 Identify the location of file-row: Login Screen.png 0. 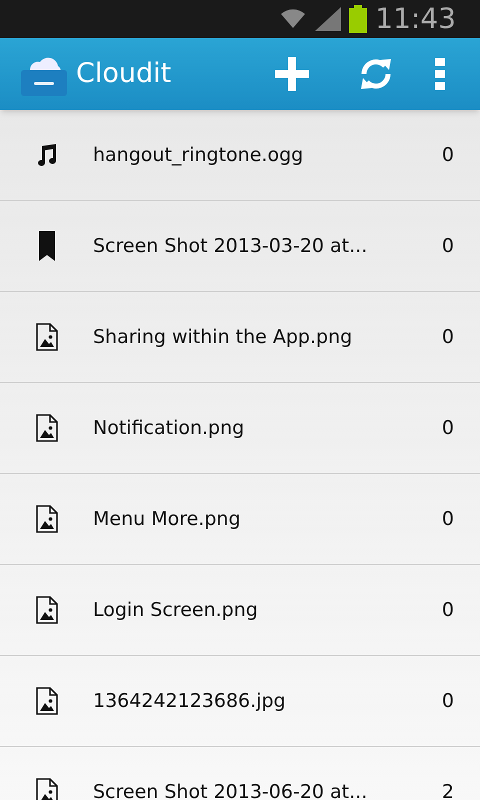
(240, 610).